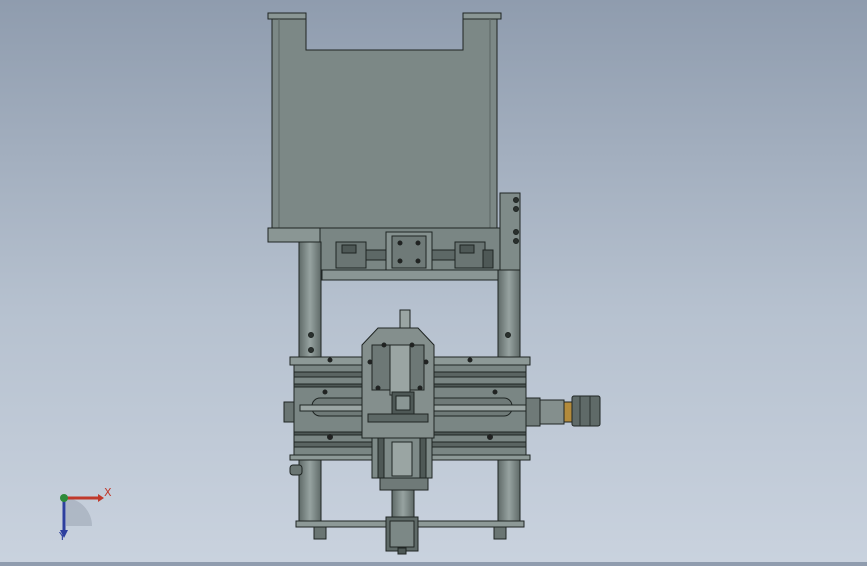  I want to click on lower-motor, so click(402, 535).